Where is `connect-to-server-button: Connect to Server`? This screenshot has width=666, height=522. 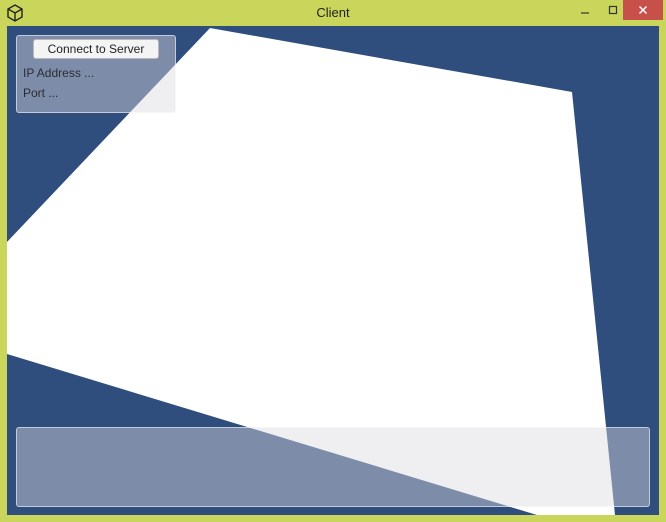
connect-to-server-button: Connect to Server is located at coordinates (96, 49).